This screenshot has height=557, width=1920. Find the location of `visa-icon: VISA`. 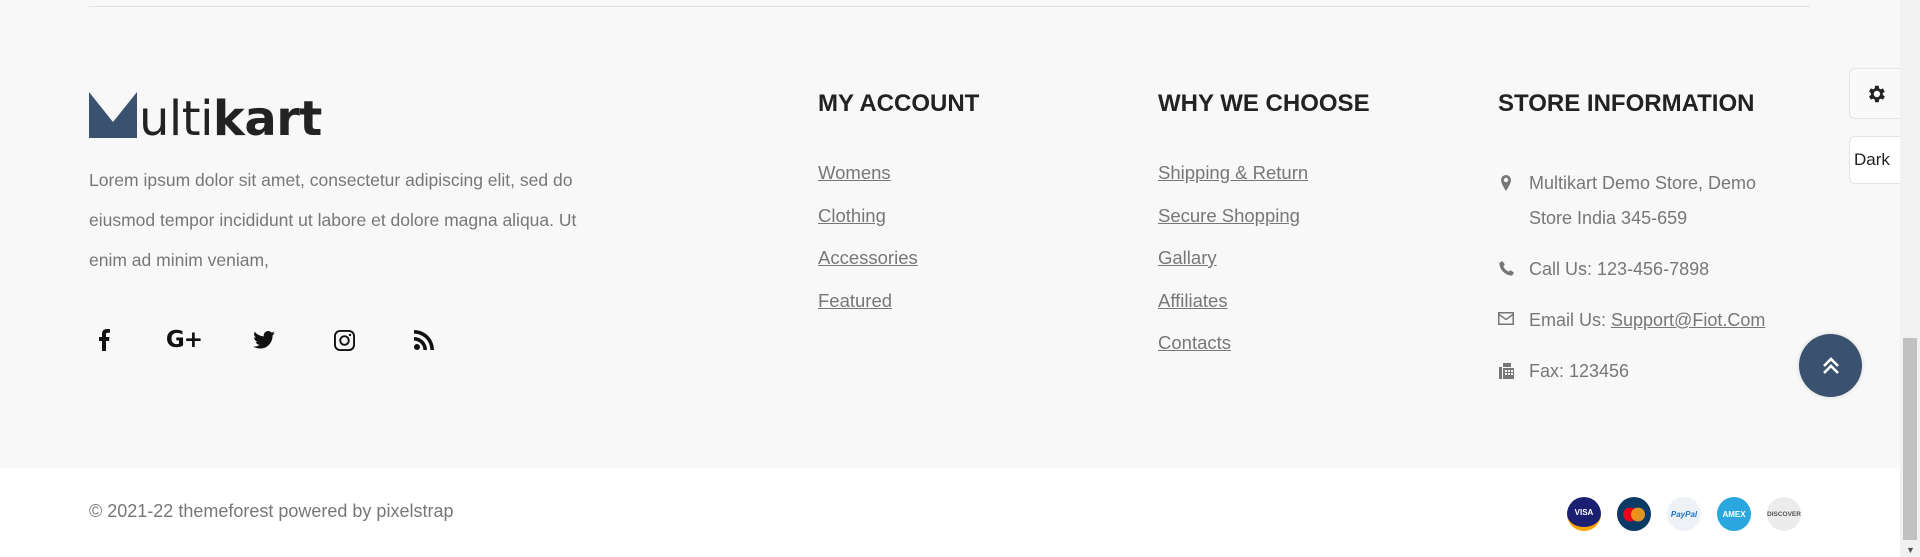

visa-icon: VISA is located at coordinates (1584, 514).